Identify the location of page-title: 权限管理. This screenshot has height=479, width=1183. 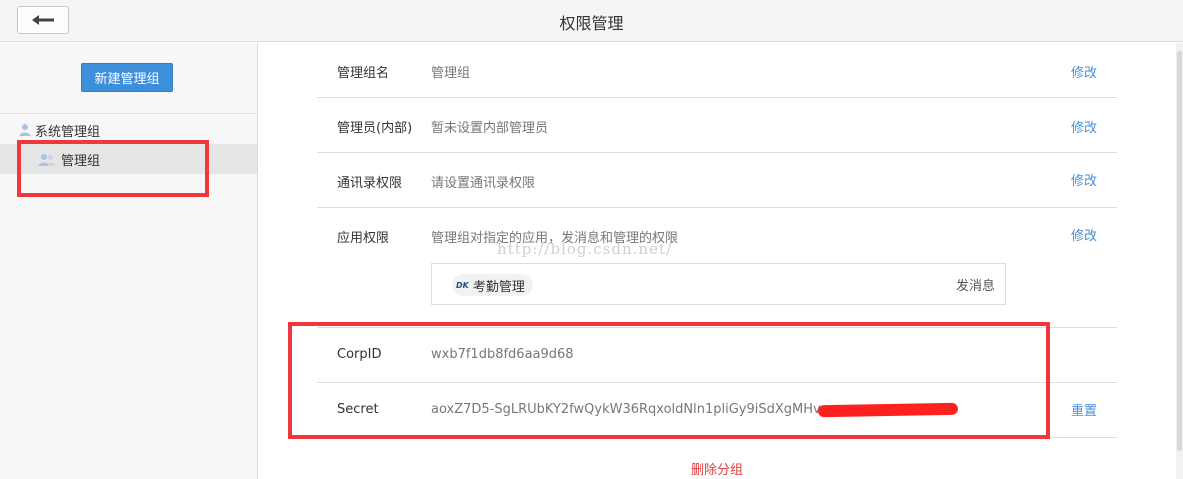
(591, 23).